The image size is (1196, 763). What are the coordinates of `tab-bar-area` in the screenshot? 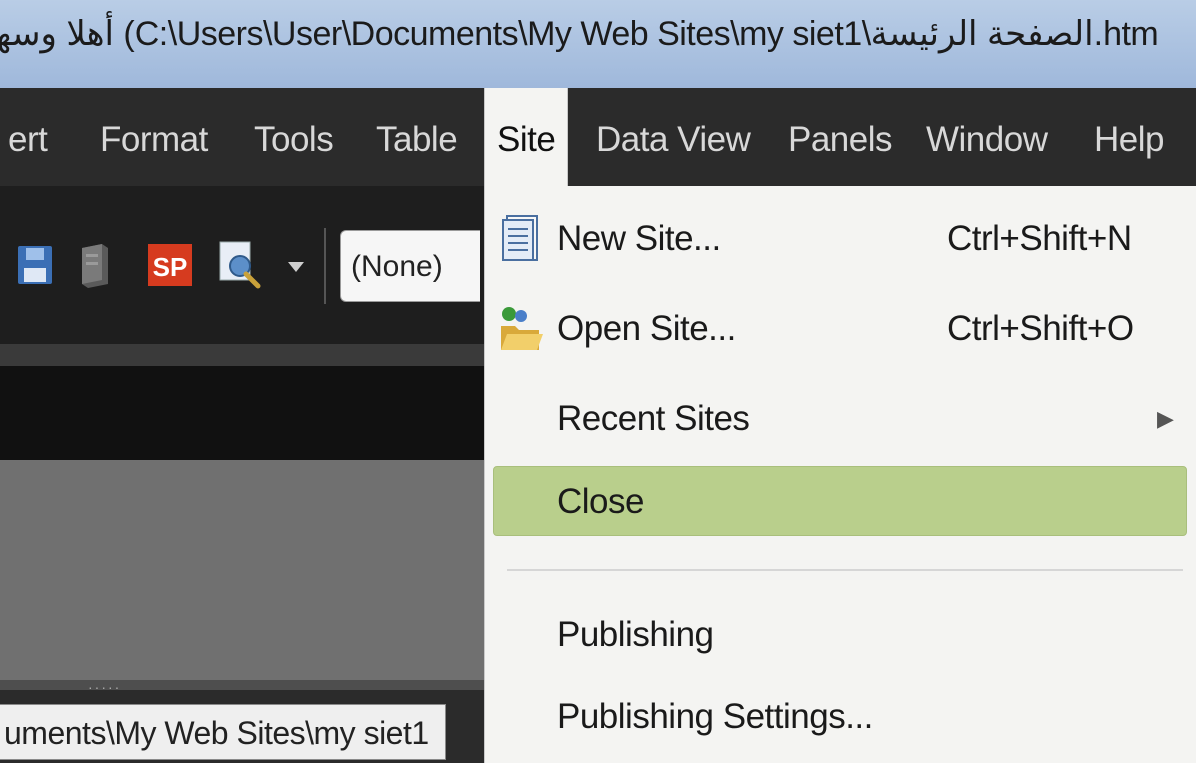 It's located at (242, 413).